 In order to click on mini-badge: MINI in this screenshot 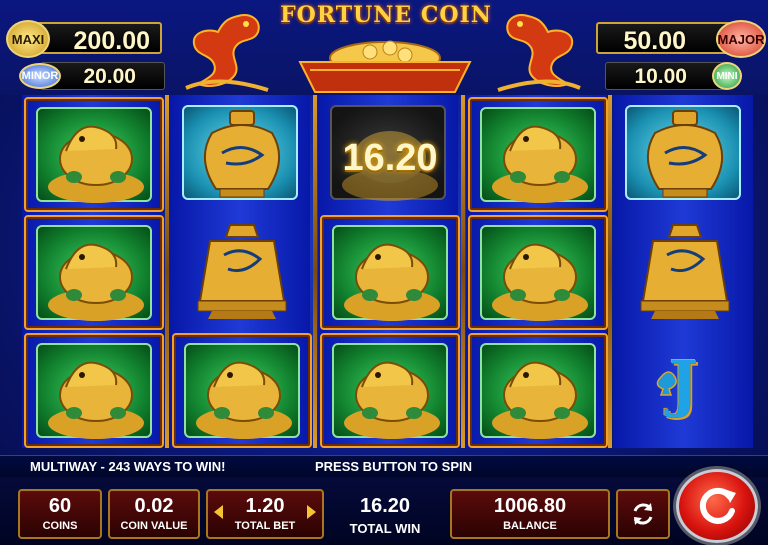, I will do `click(727, 76)`.